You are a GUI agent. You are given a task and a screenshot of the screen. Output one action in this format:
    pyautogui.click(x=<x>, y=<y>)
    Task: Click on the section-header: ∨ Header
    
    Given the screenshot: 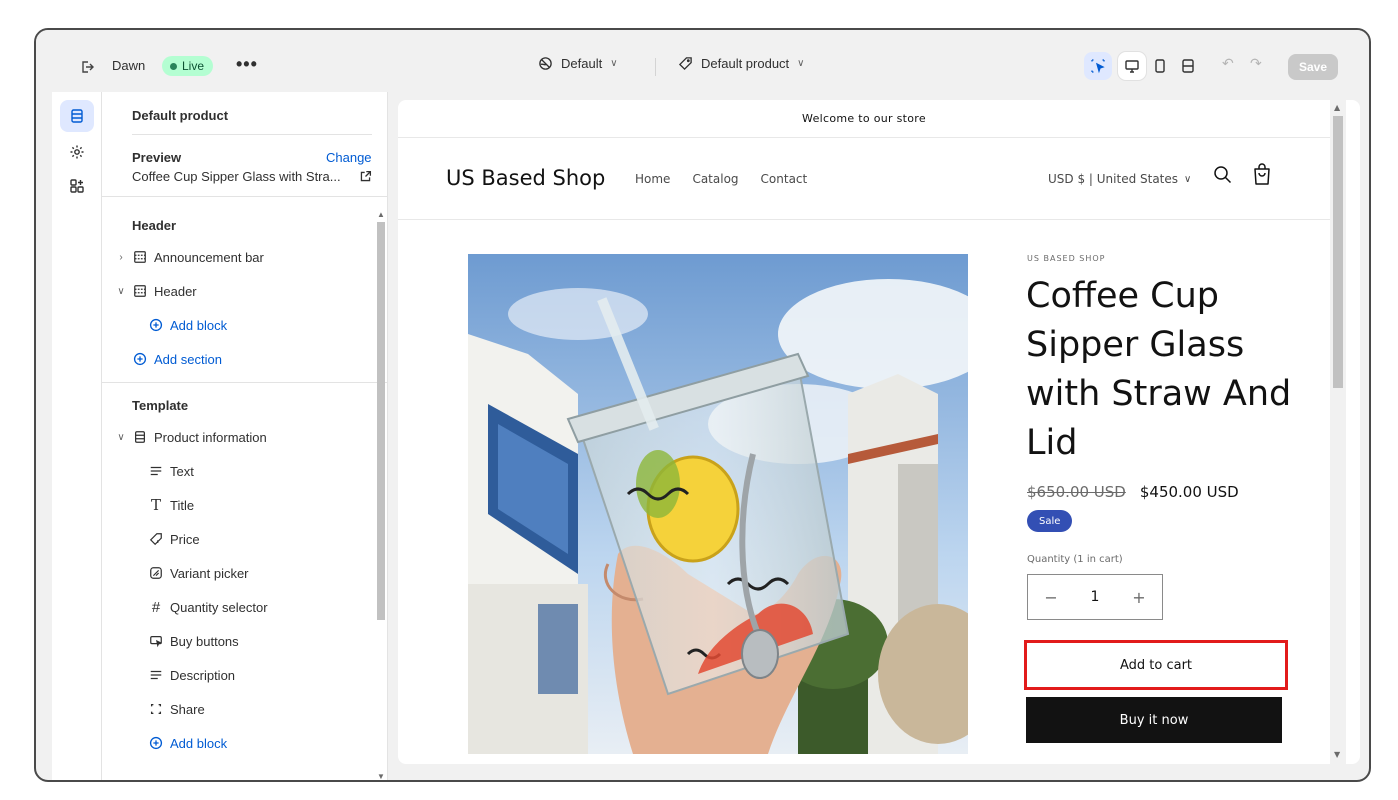 What is the action you would take?
    pyautogui.click(x=156, y=291)
    